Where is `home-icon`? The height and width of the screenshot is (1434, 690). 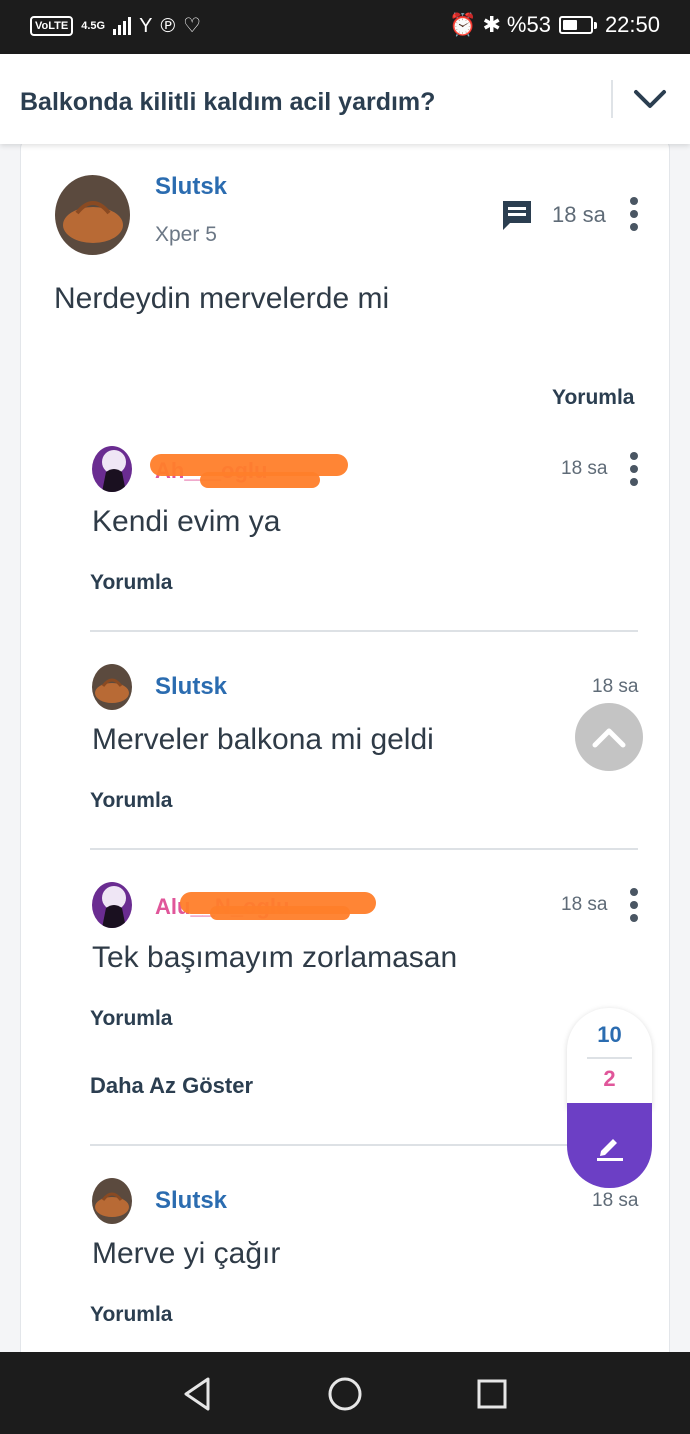 home-icon is located at coordinates (345, 1394).